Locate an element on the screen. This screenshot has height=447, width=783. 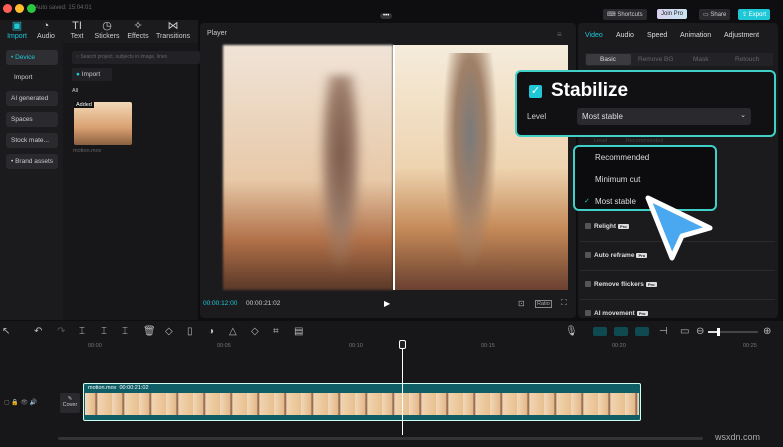
menu-icon: ≡ is located at coordinates (559, 34).